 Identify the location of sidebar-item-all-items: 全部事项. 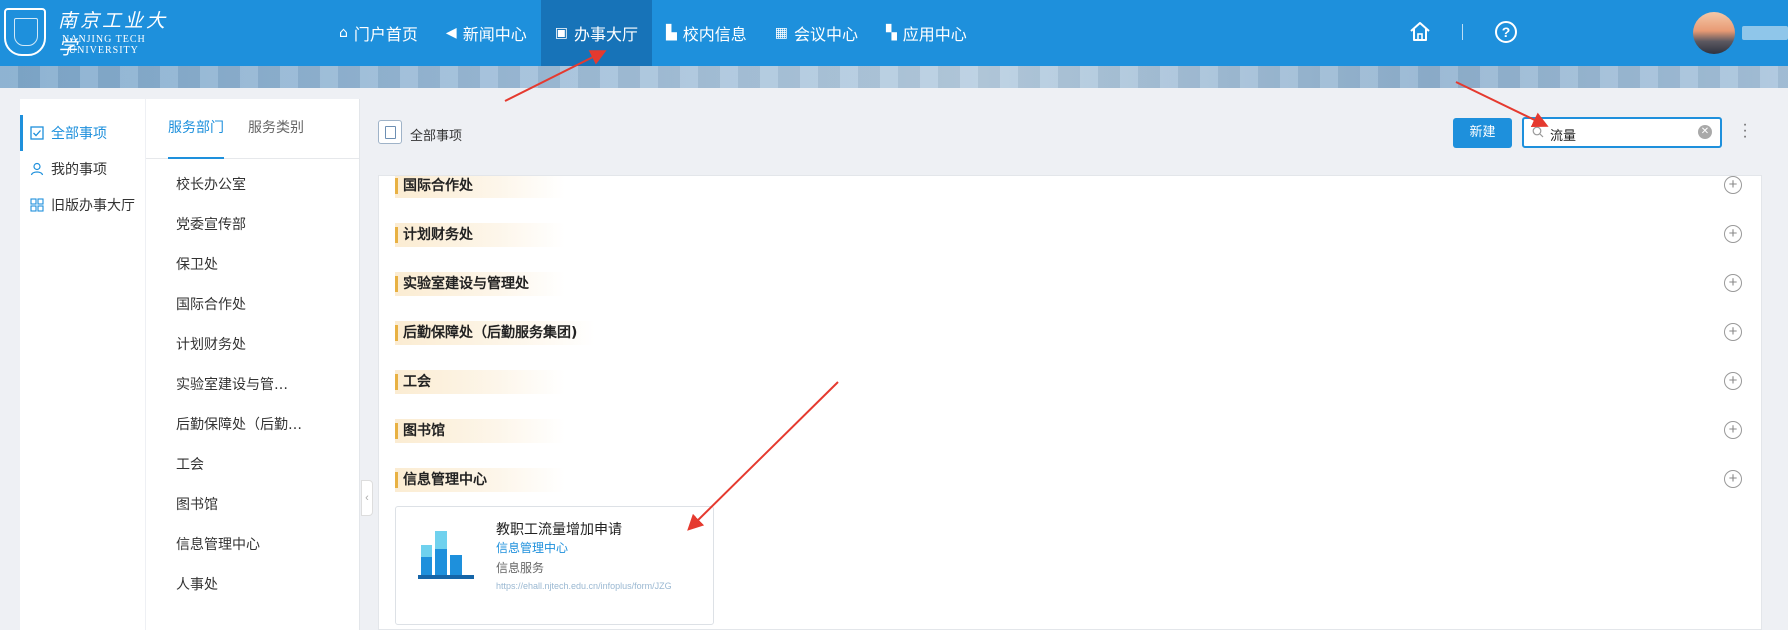
(82, 133).